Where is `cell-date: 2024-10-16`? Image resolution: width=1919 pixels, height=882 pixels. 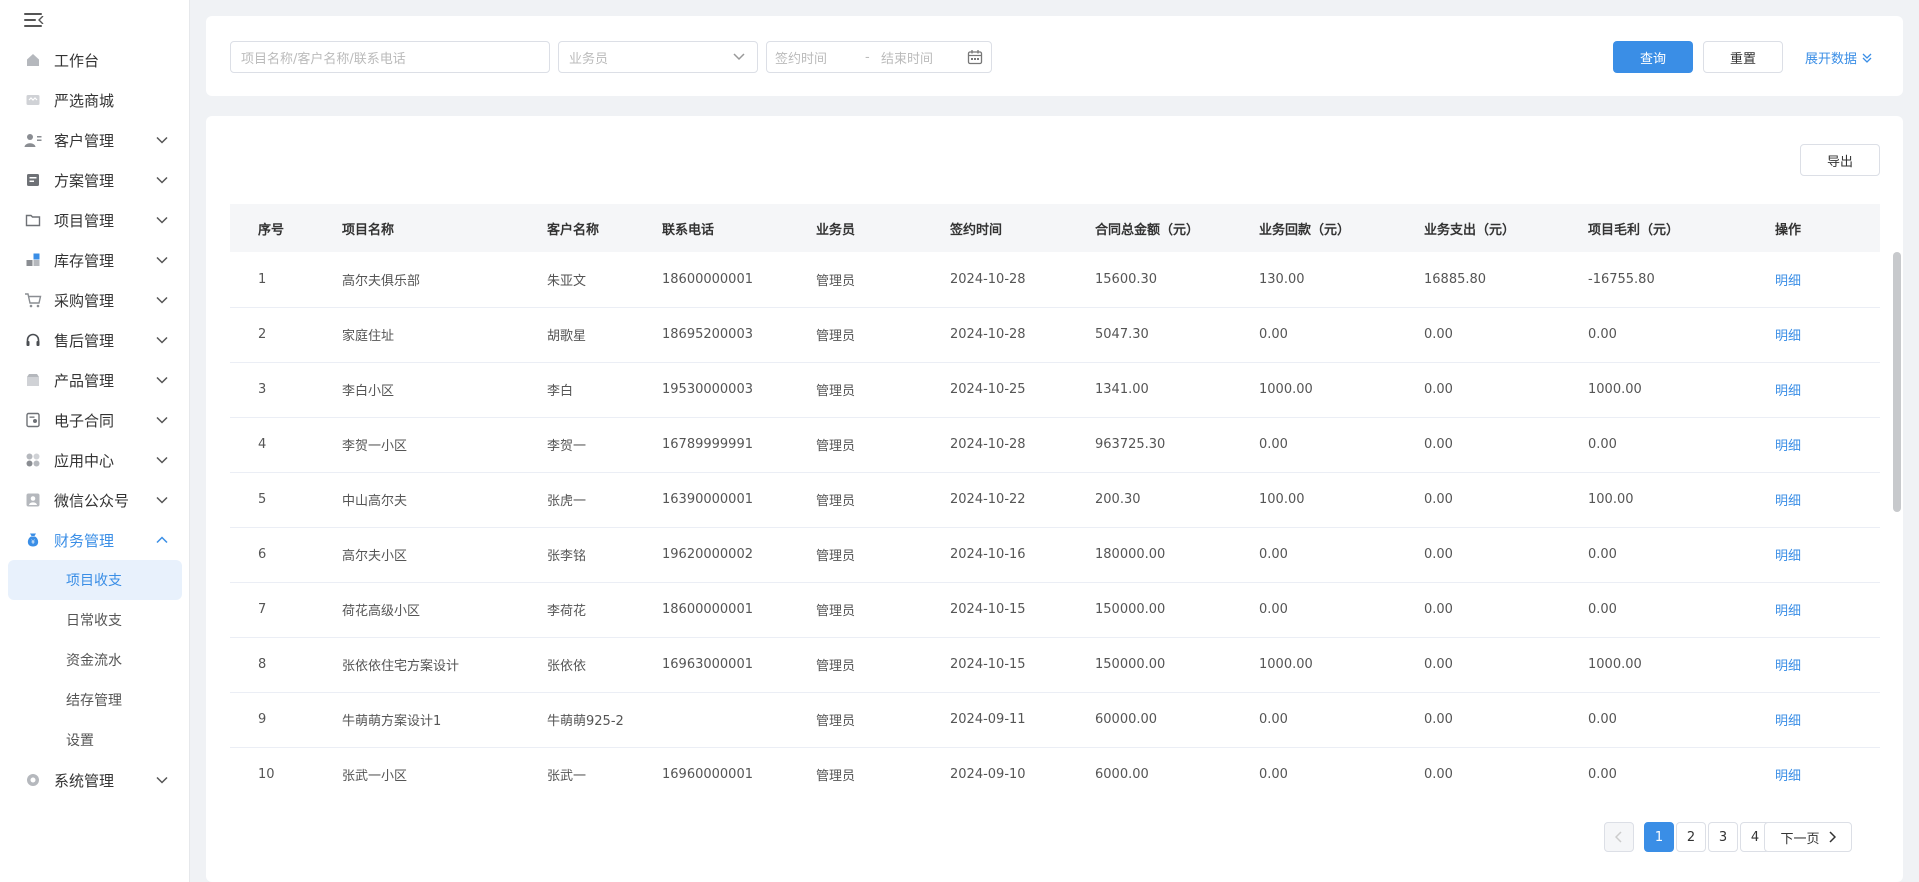
cell-date: 2024-10-16 is located at coordinates (988, 554).